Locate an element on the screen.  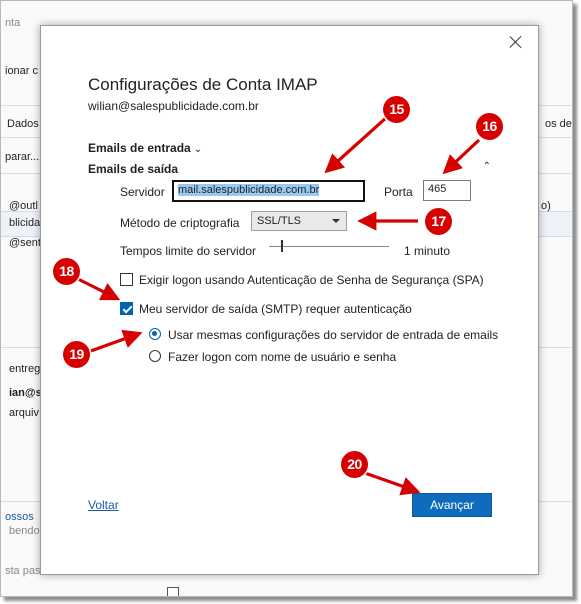
bg-fragment: o) is located at coordinates (546, 206).